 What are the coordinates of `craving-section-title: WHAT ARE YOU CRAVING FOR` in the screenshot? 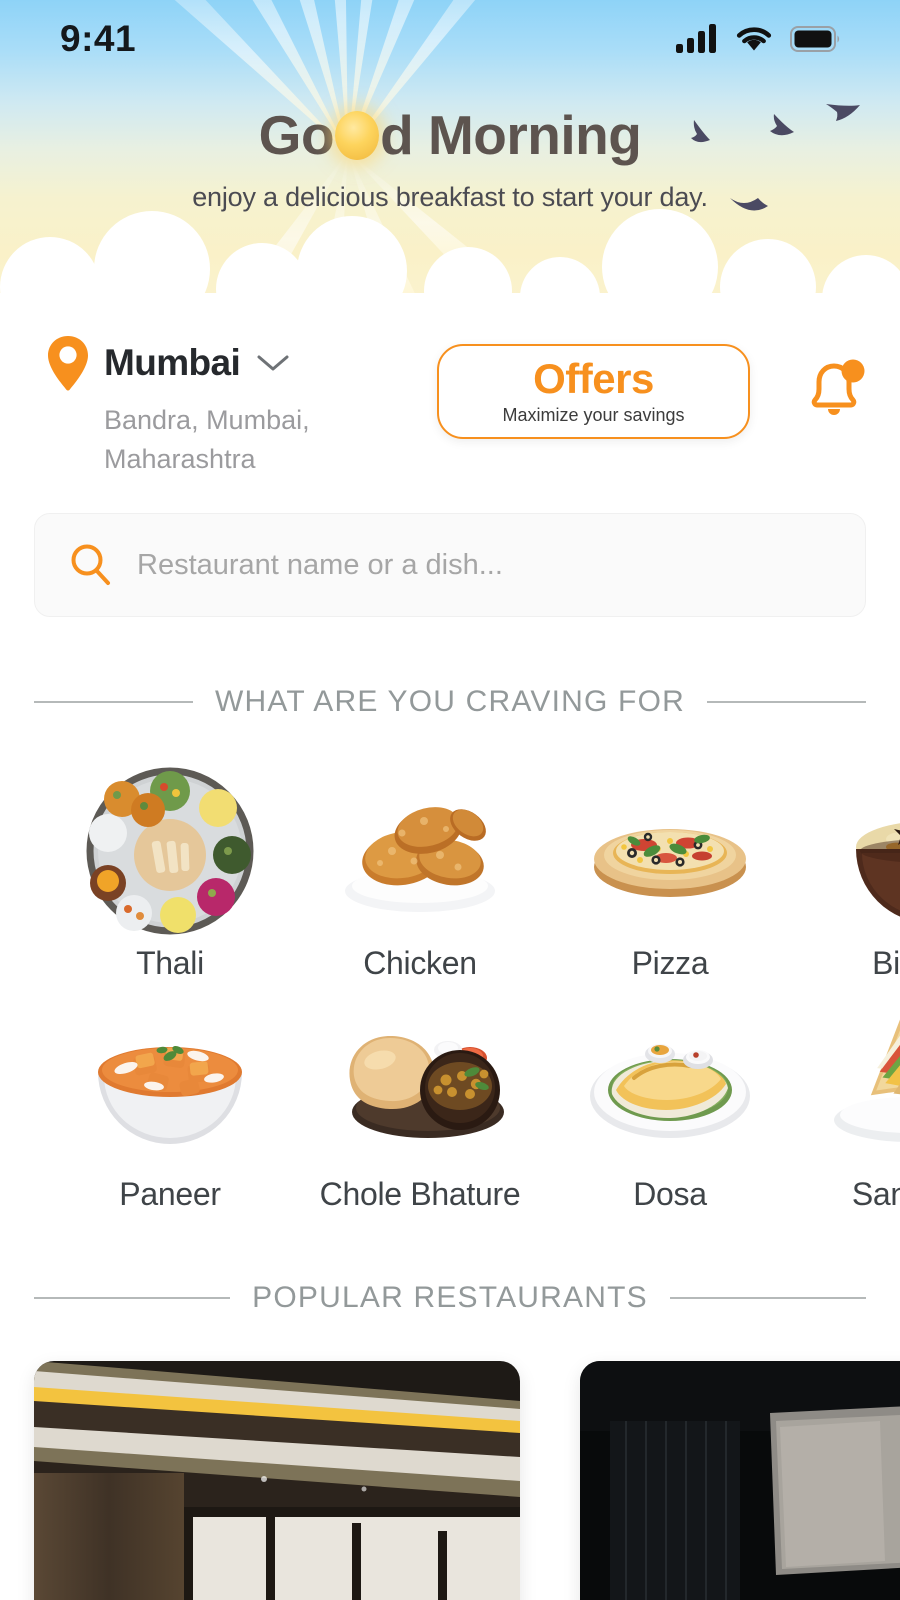 It's located at (450, 702).